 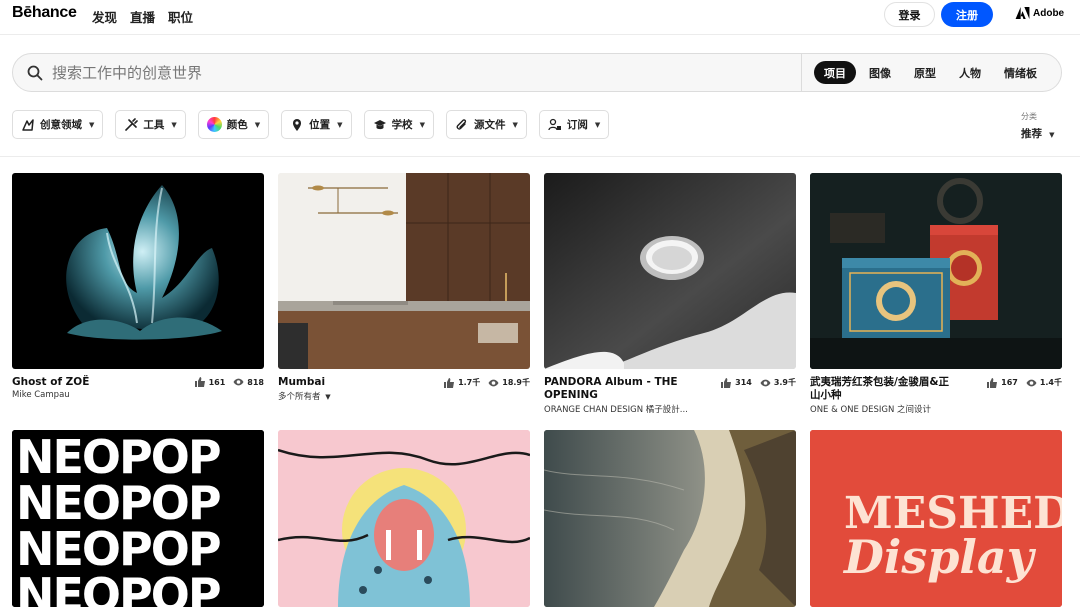 I want to click on tab-images: 图像, so click(x=880, y=72).